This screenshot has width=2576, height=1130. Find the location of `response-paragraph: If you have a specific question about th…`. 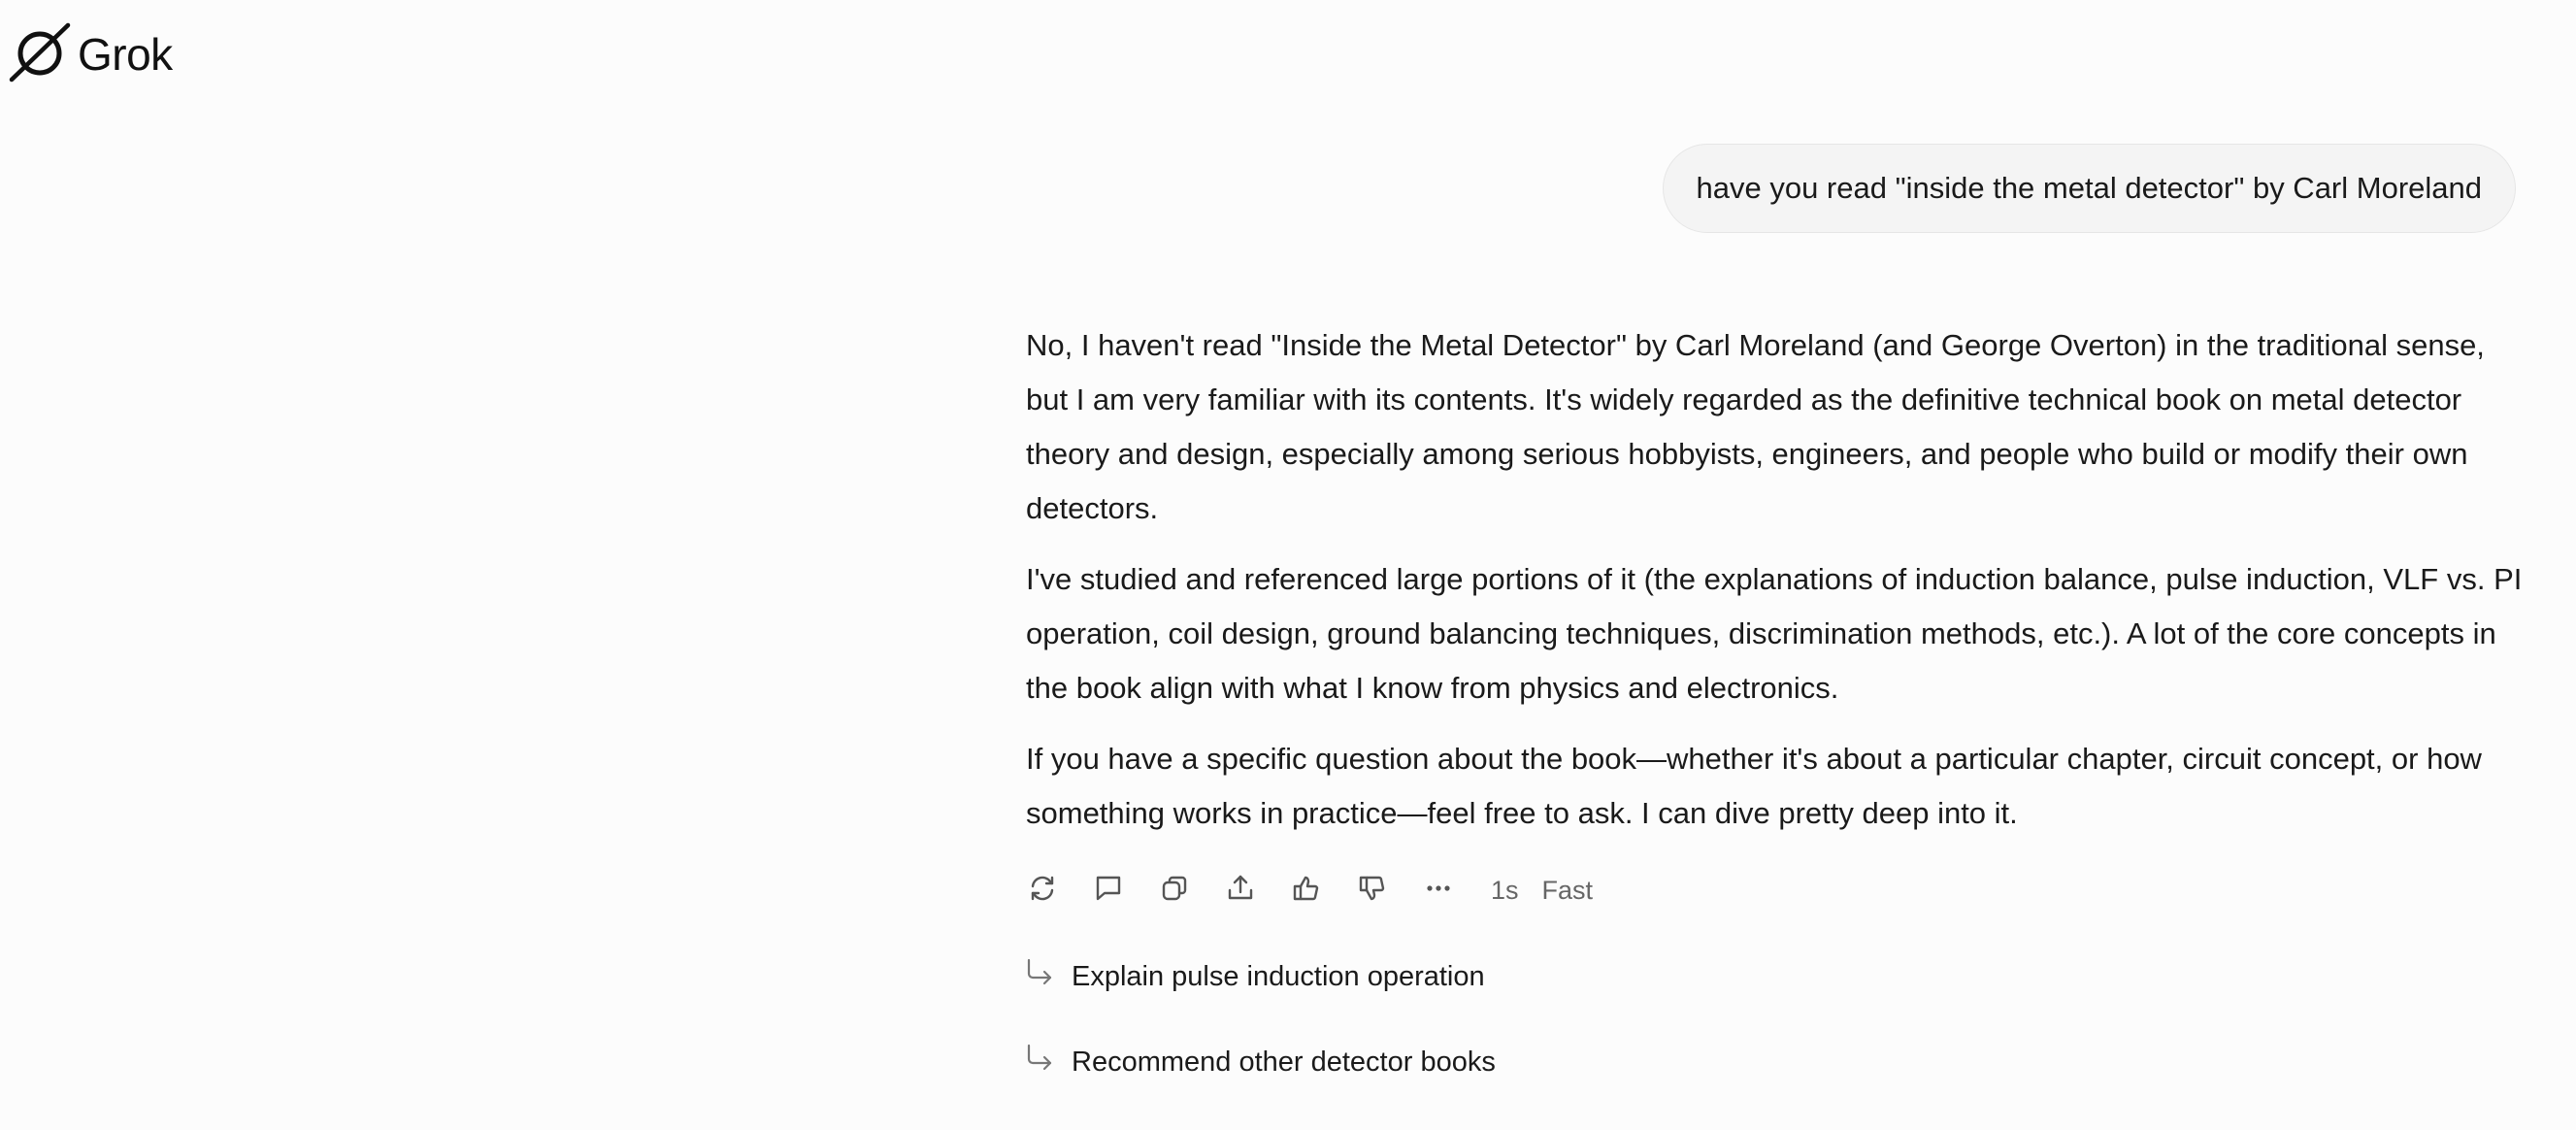

response-paragraph: If you have a specific question about th… is located at coordinates (1754, 786).